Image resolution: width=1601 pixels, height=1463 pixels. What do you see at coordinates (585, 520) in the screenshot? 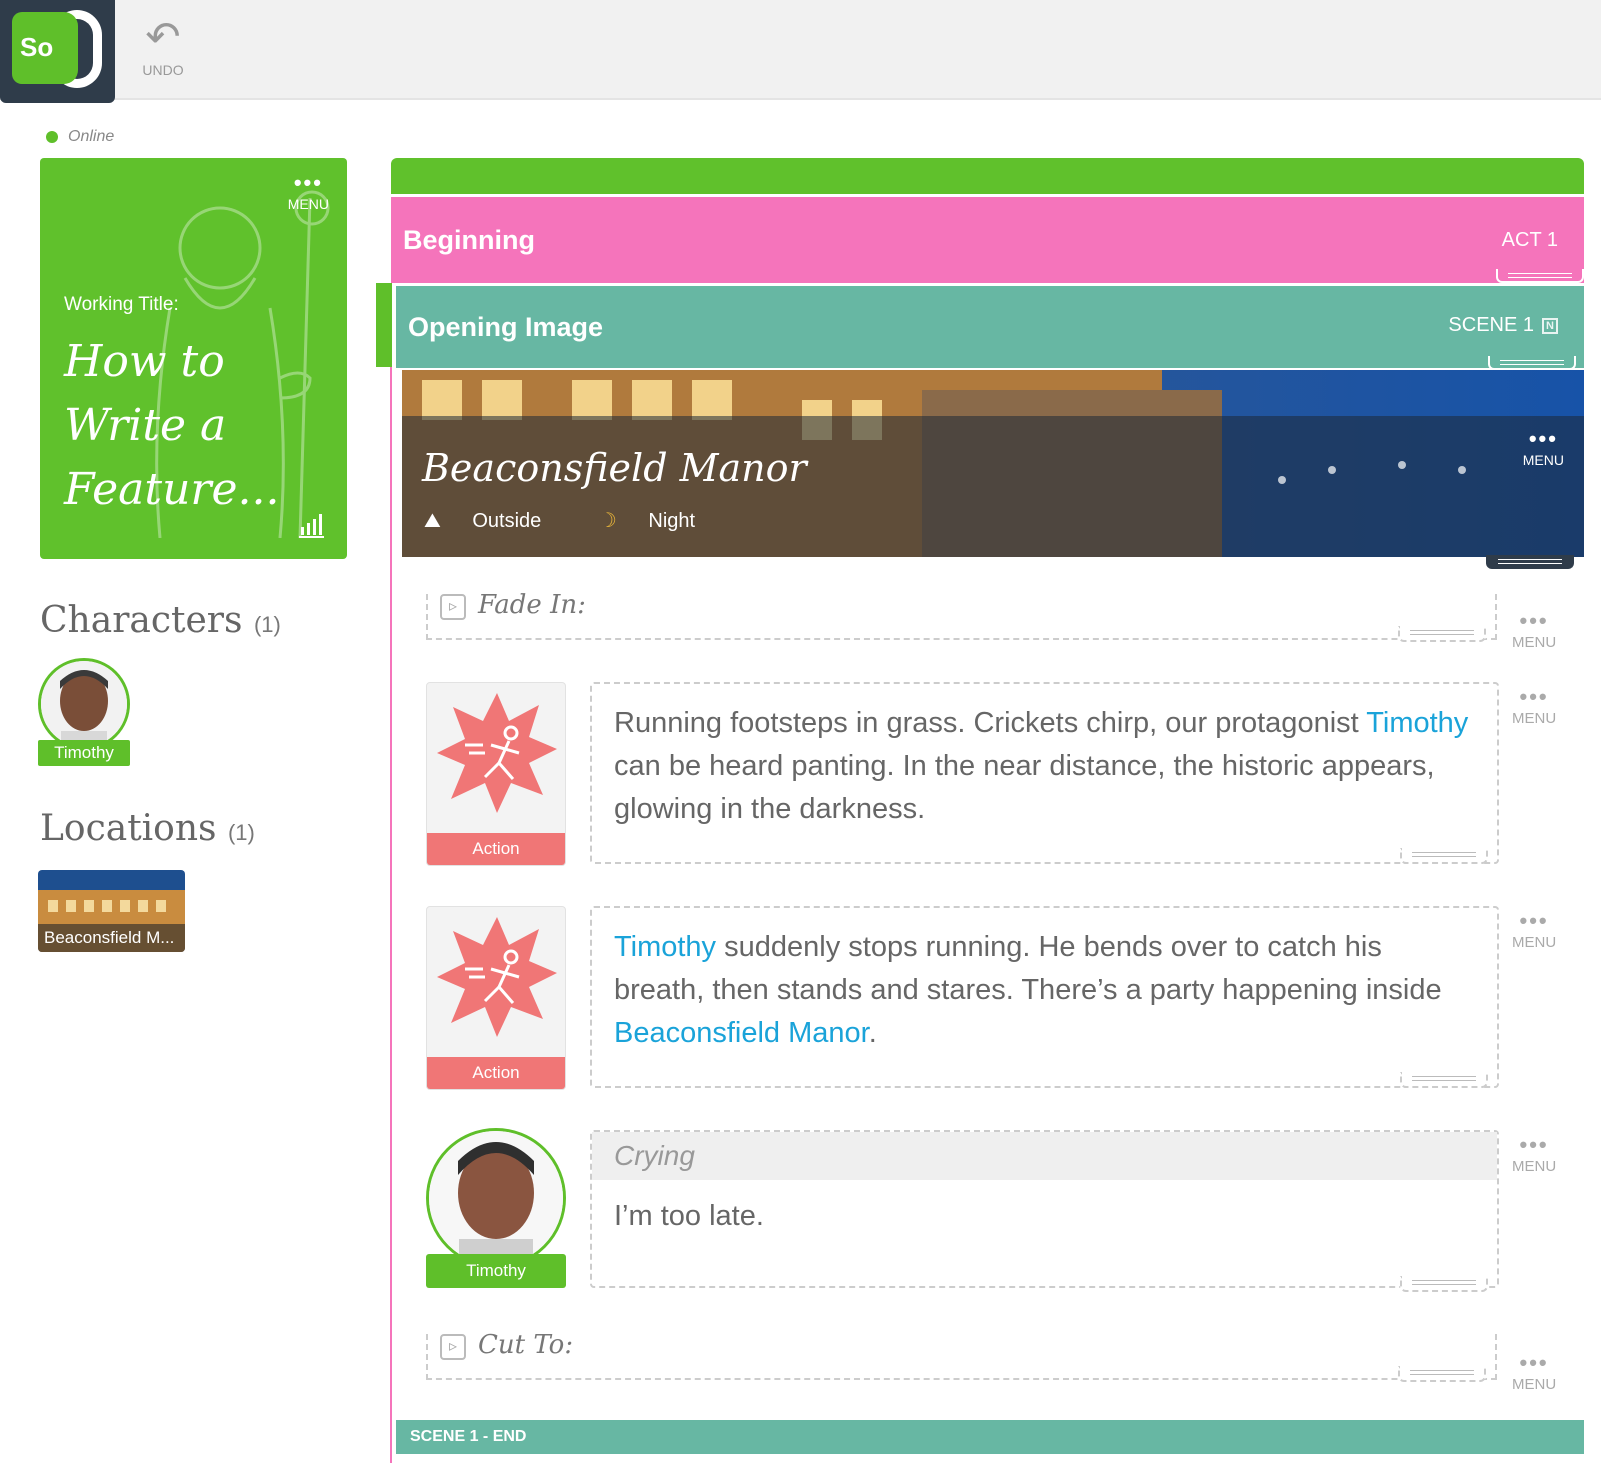
I see `location-banner-meta: ⛰ Outside ☽ Night` at bounding box center [585, 520].